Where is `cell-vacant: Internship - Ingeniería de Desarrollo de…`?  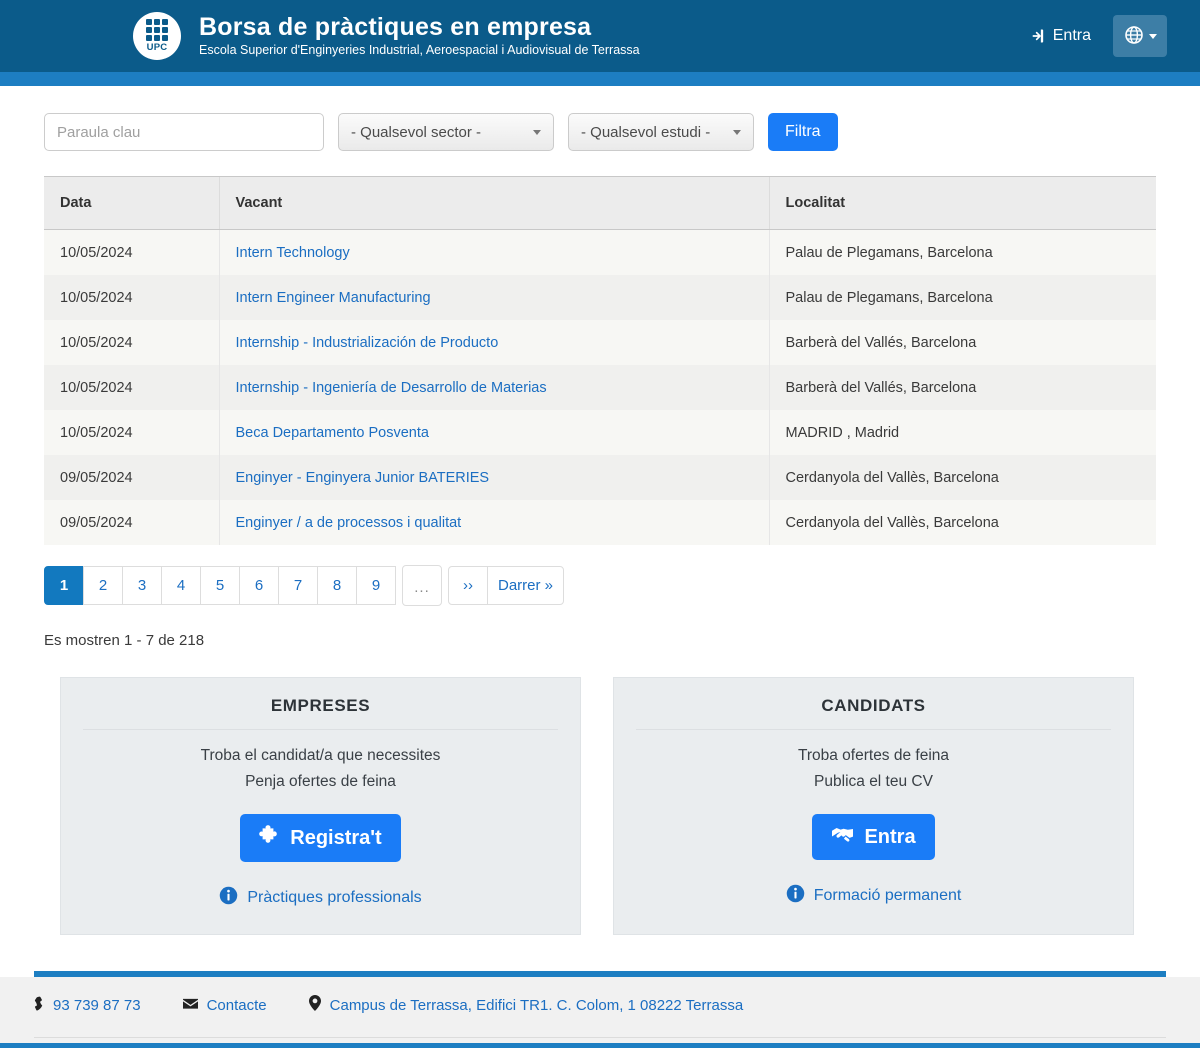 cell-vacant: Internship - Ingeniería de Desarrollo de… is located at coordinates (493, 387).